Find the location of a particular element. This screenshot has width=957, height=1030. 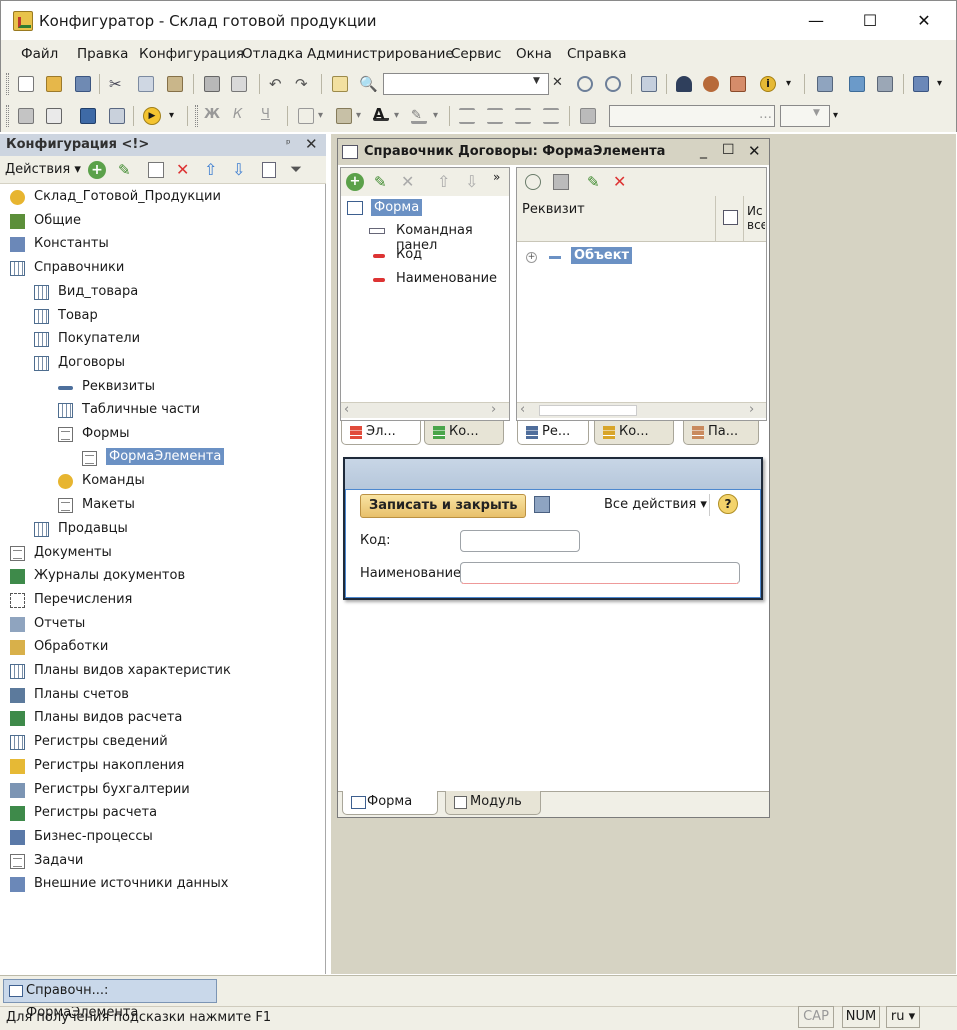

tree-item: Табличные части is located at coordinates (160, 410).